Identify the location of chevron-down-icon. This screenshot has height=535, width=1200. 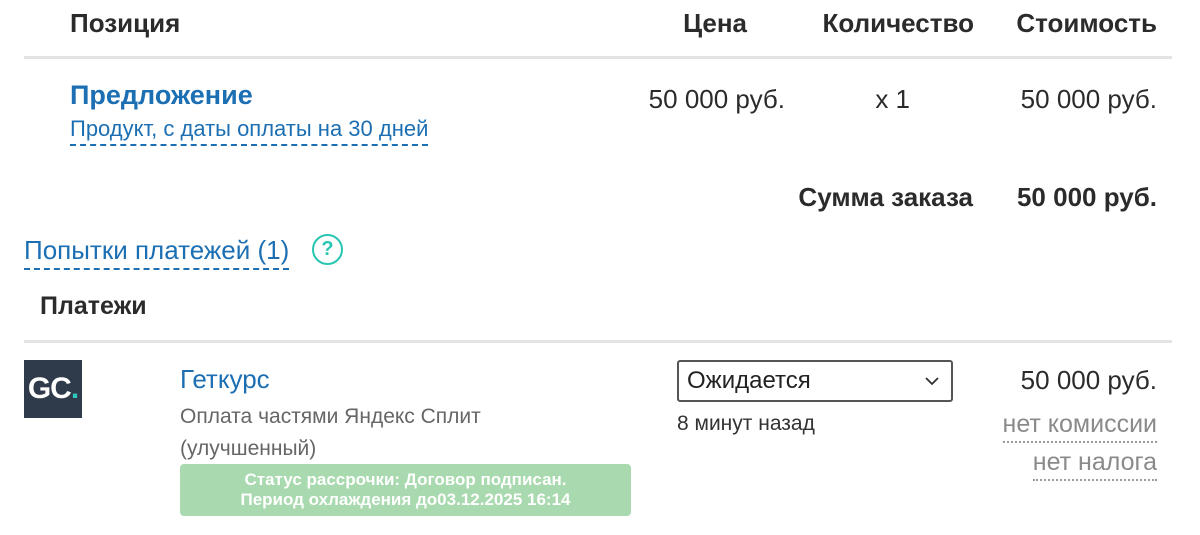
(932, 381).